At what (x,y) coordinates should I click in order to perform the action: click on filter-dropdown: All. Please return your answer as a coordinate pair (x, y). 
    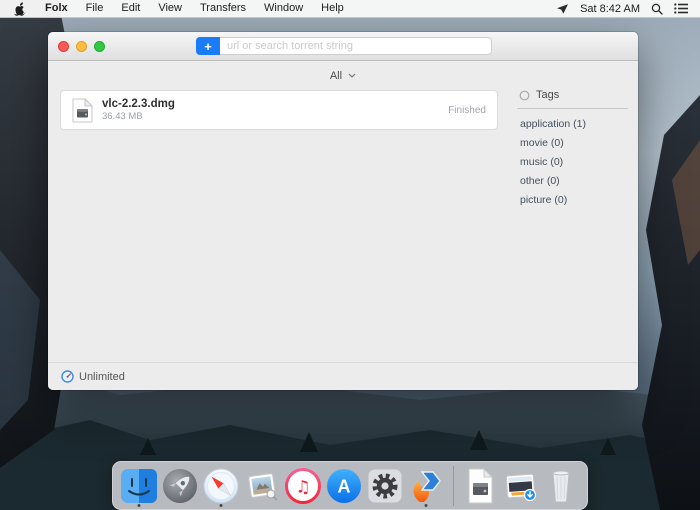
    Looking at the image, I should click on (343, 76).